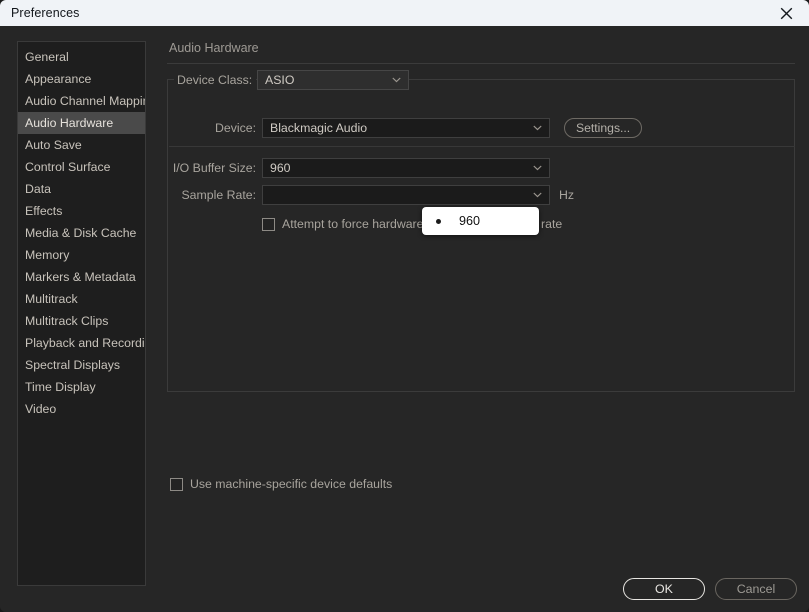  I want to click on sidebar-item-control-surface: Control Surface, so click(81, 167).